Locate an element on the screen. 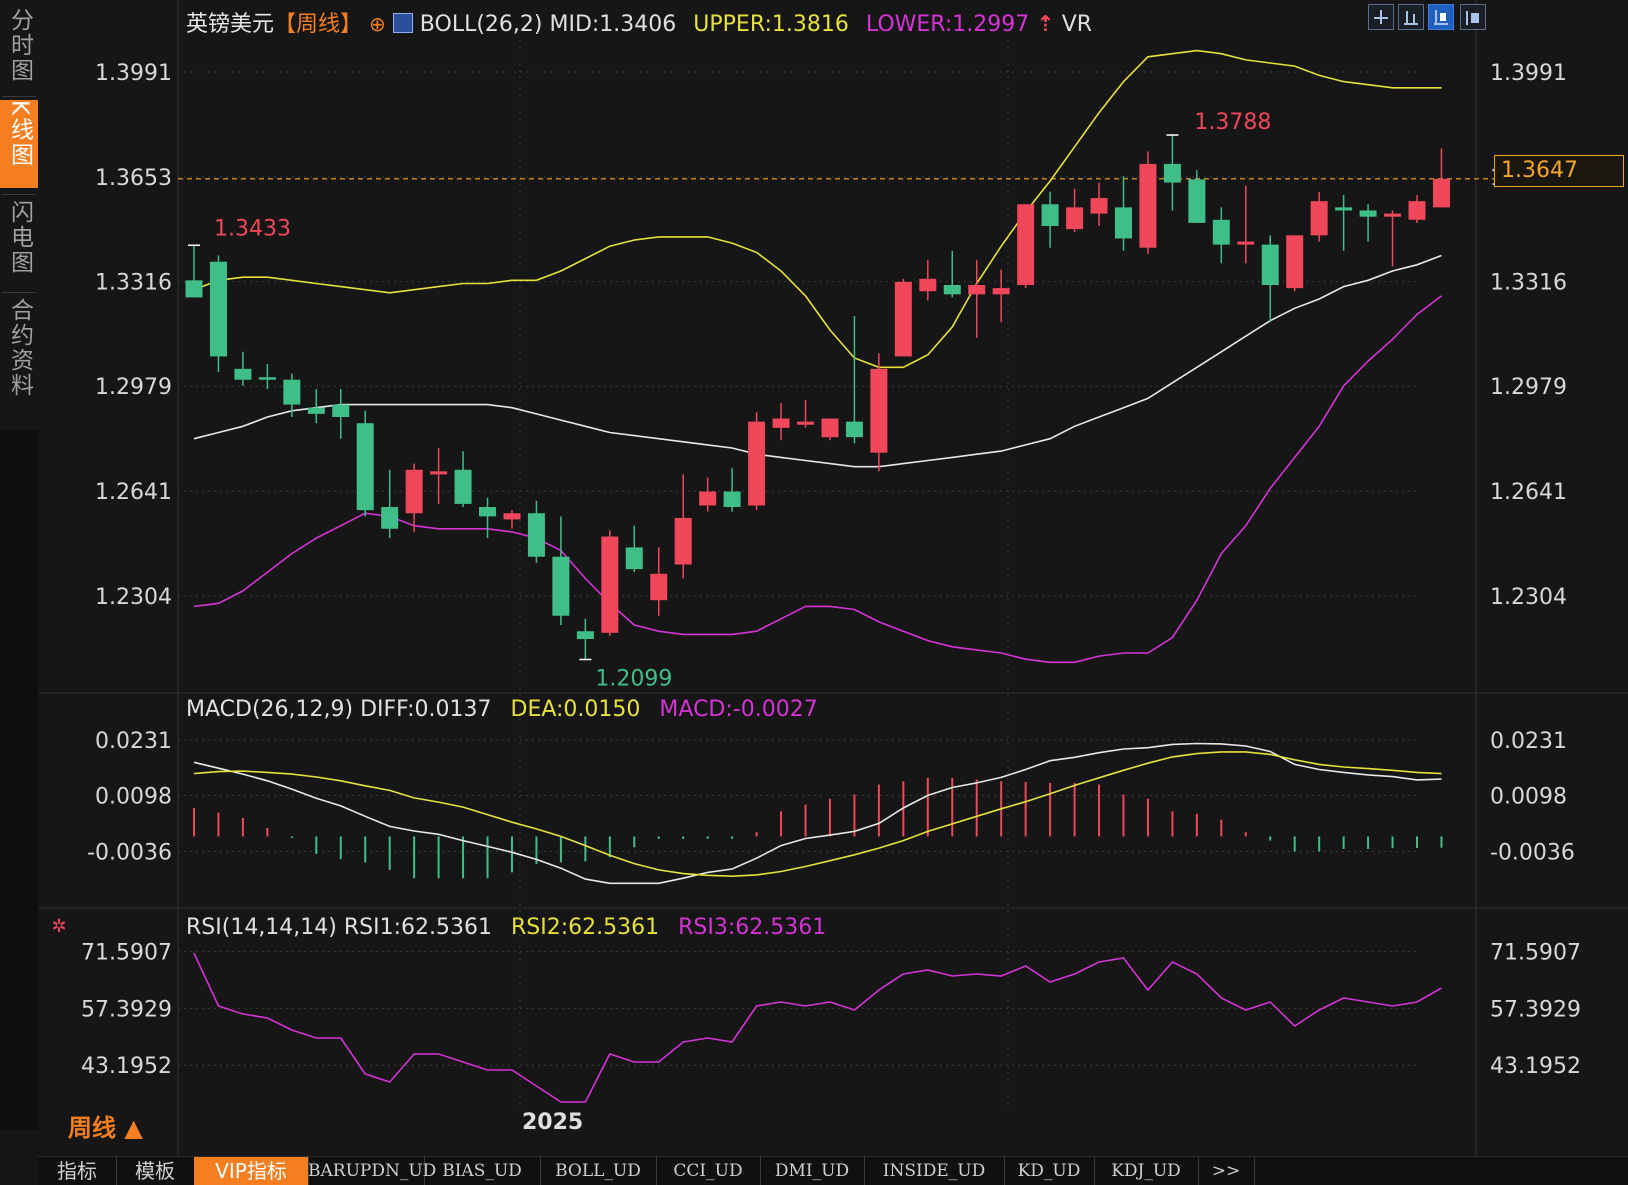 Image resolution: width=1628 pixels, height=1185 pixels. macd-label: MACD(26,12,9) is located at coordinates (269, 709).